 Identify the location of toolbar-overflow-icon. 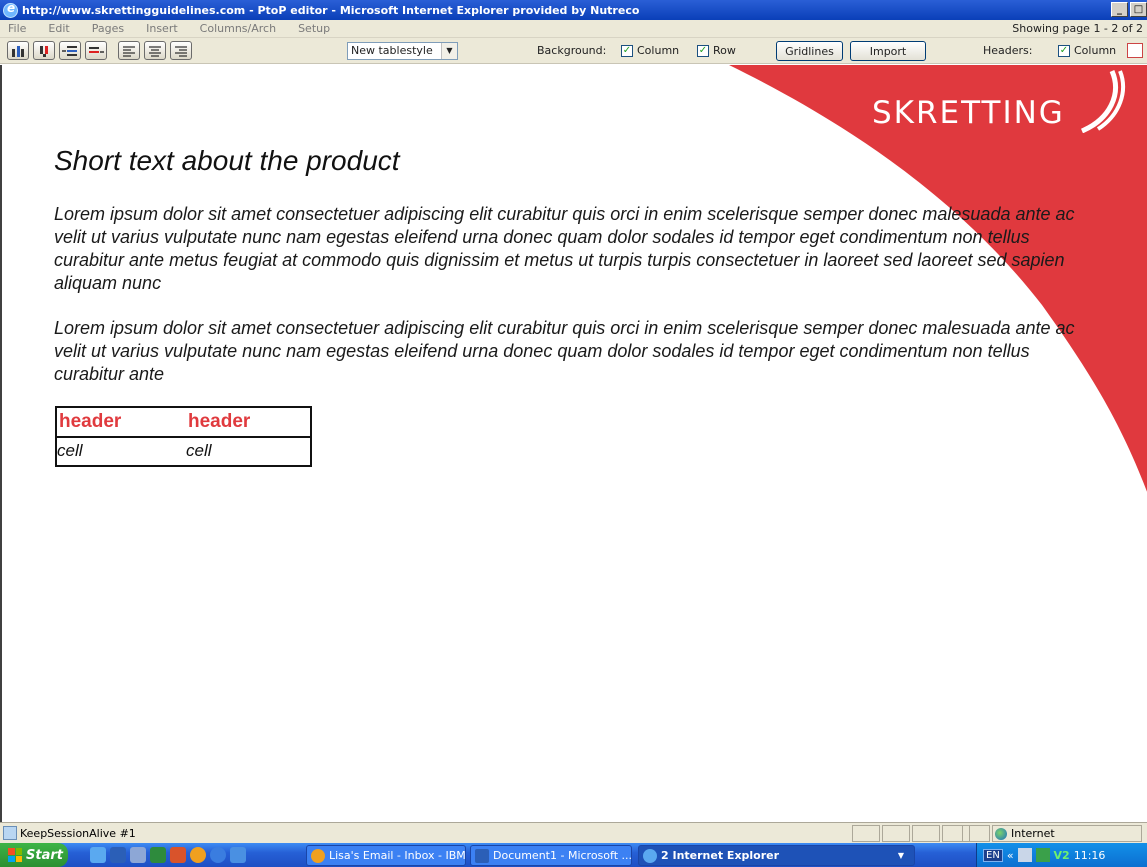
(1135, 50).